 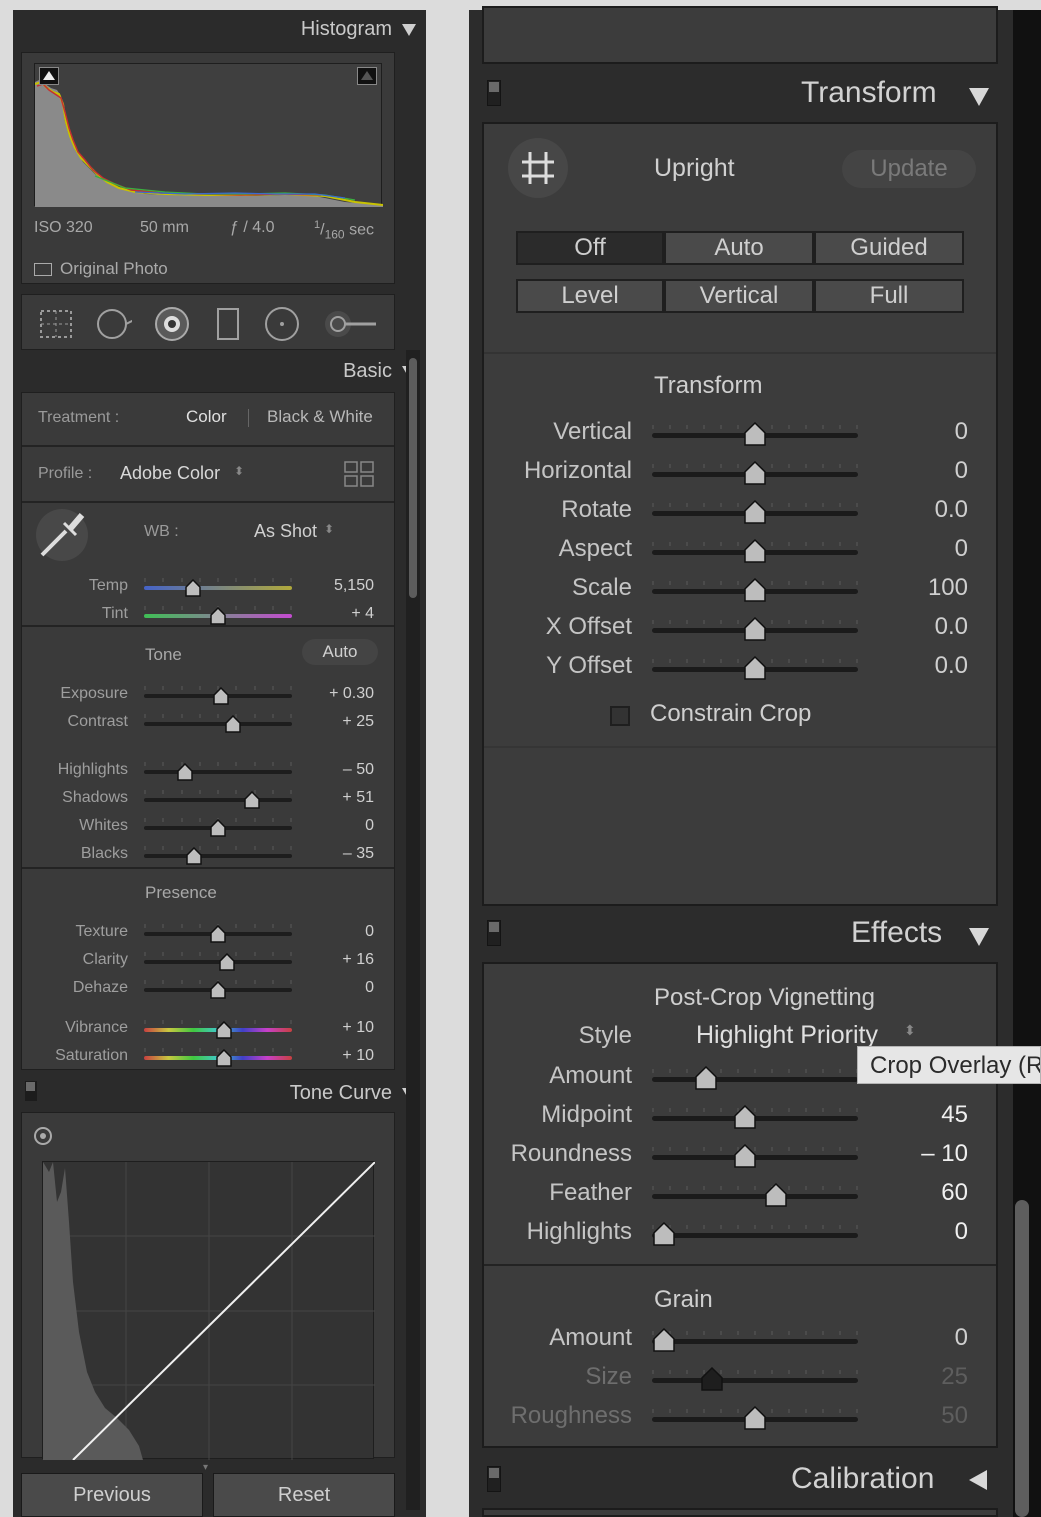 What do you see at coordinates (918, 666) in the screenshot?
I see `slider-value: 0.0` at bounding box center [918, 666].